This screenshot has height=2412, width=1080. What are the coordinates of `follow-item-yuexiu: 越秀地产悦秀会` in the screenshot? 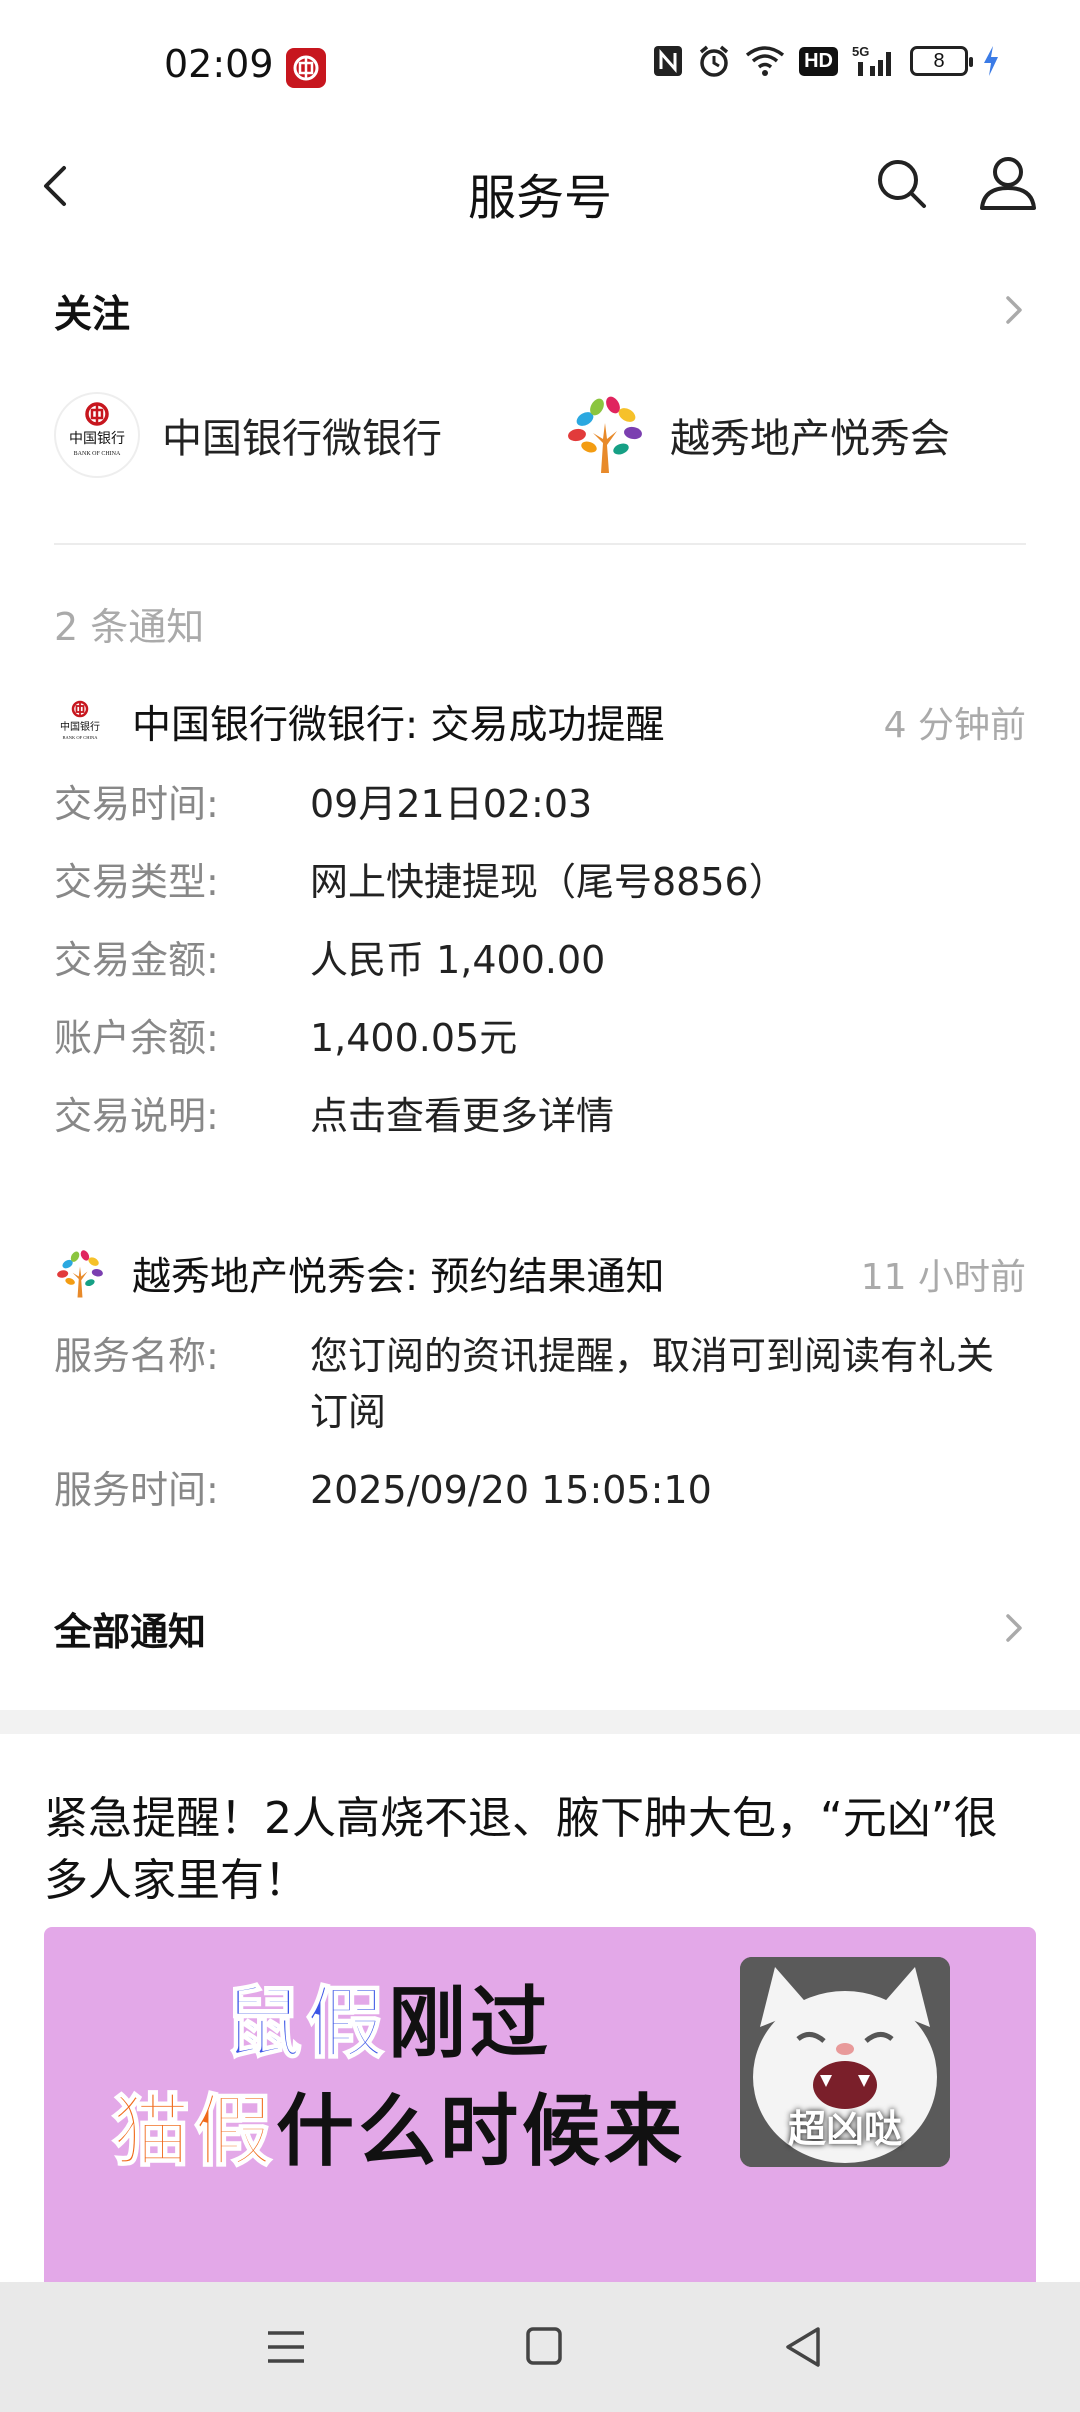 It's located at (756, 435).